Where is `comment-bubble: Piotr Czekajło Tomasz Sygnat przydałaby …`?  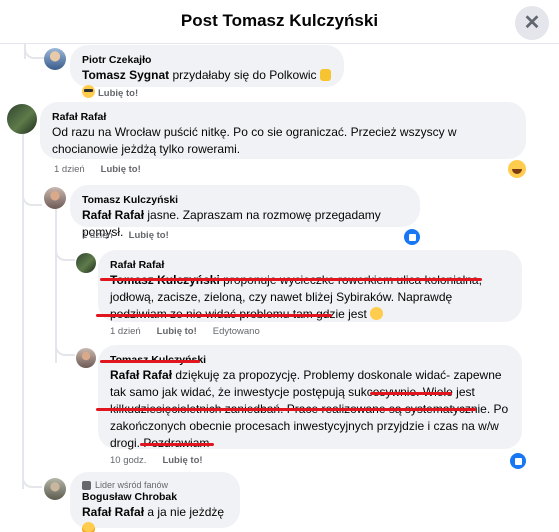 comment-bubble: Piotr Czekajło Tomasz Sygnat przydałaby … is located at coordinates (207, 71).